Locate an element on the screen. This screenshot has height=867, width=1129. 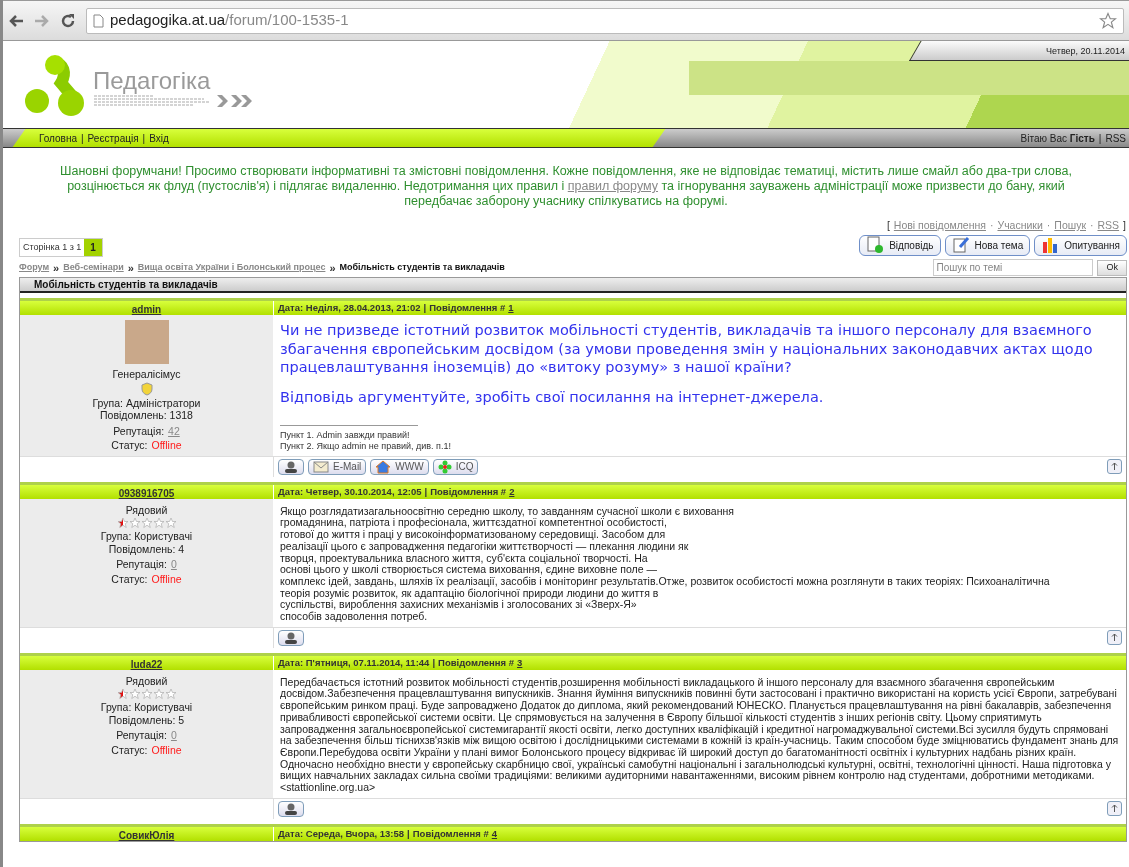
user-group: Група: Адміністратори is located at coordinates (146, 403).